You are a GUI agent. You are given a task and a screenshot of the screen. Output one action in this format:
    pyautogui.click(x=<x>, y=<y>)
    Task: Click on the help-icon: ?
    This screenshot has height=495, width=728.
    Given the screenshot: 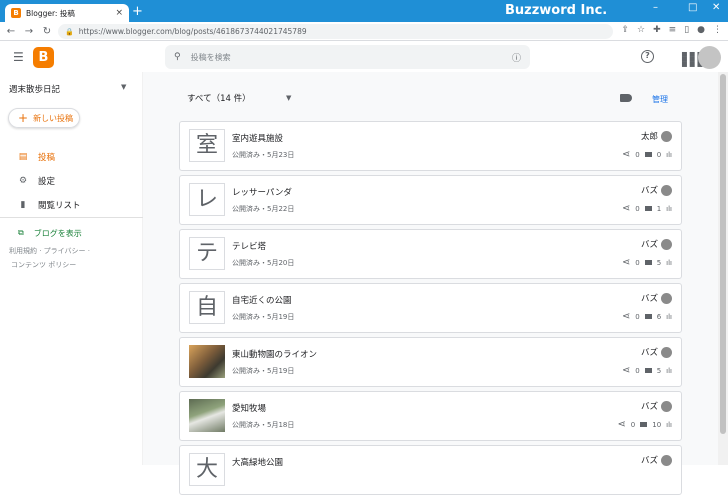 What is the action you would take?
    pyautogui.click(x=647, y=56)
    